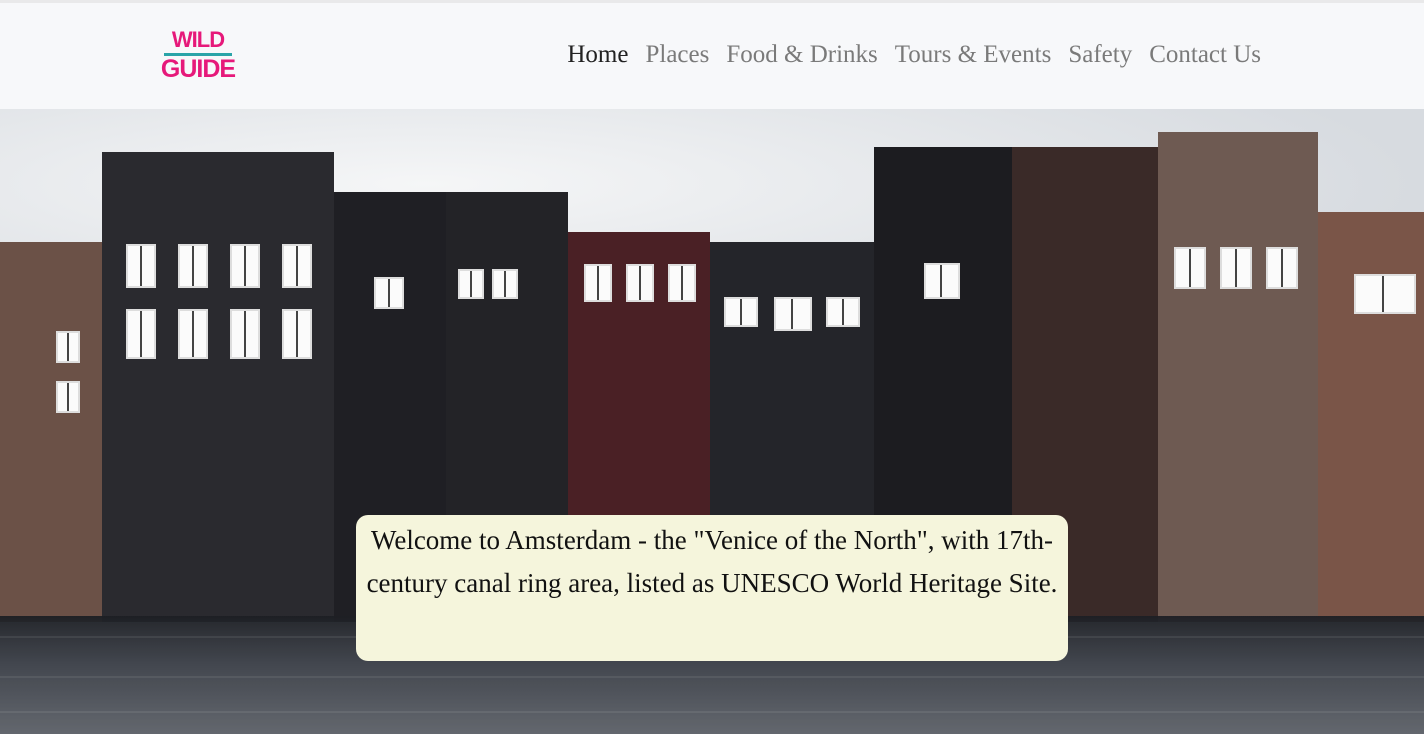  What do you see at coordinates (198, 69) in the screenshot?
I see `logo-text-guide: GUIDE` at bounding box center [198, 69].